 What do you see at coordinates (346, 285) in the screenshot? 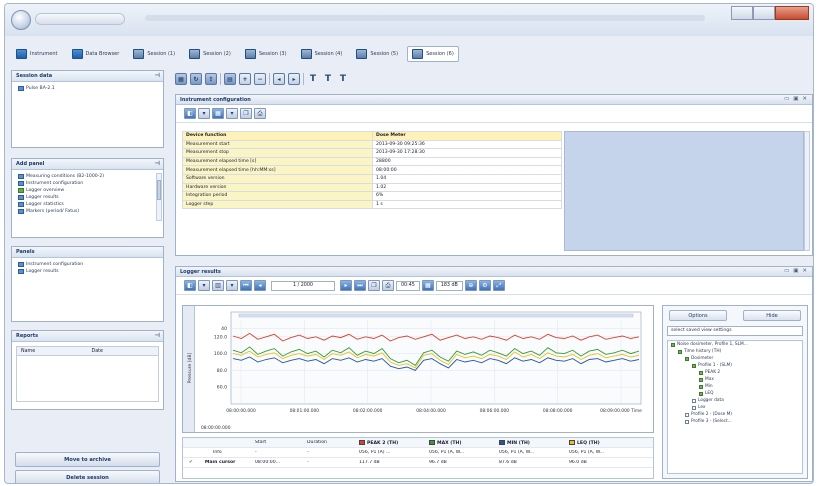
I see `next-page-icon: ▸` at bounding box center [346, 285].